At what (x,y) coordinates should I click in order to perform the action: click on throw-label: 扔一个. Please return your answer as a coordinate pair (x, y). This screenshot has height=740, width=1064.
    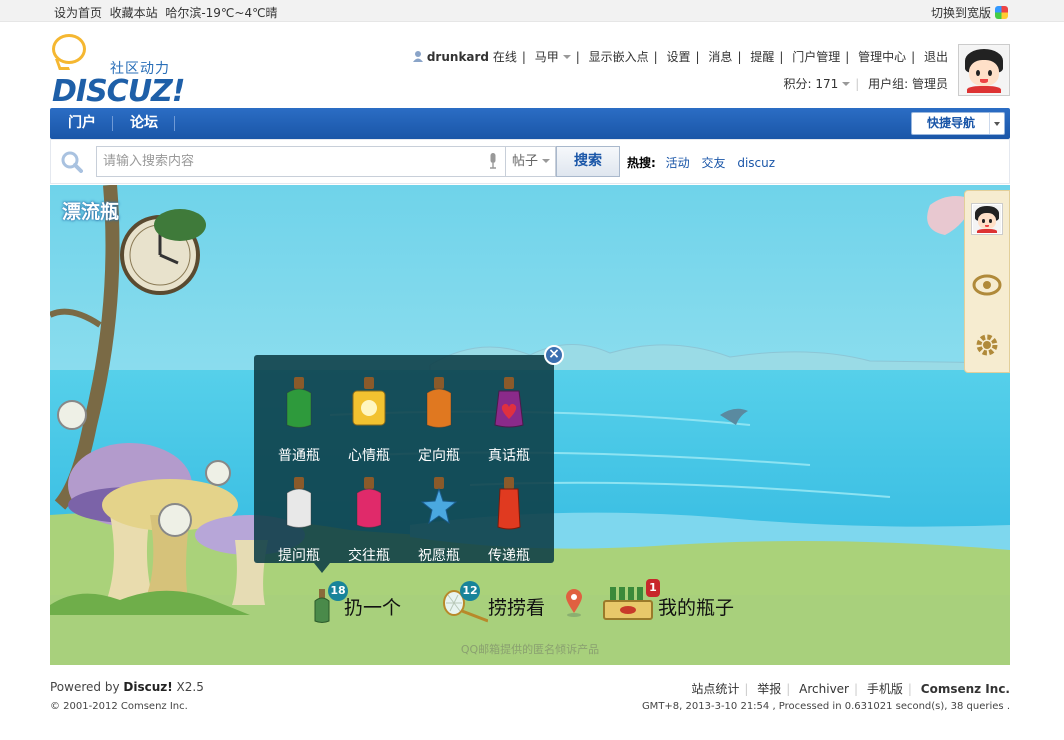
    Looking at the image, I should click on (373, 608).